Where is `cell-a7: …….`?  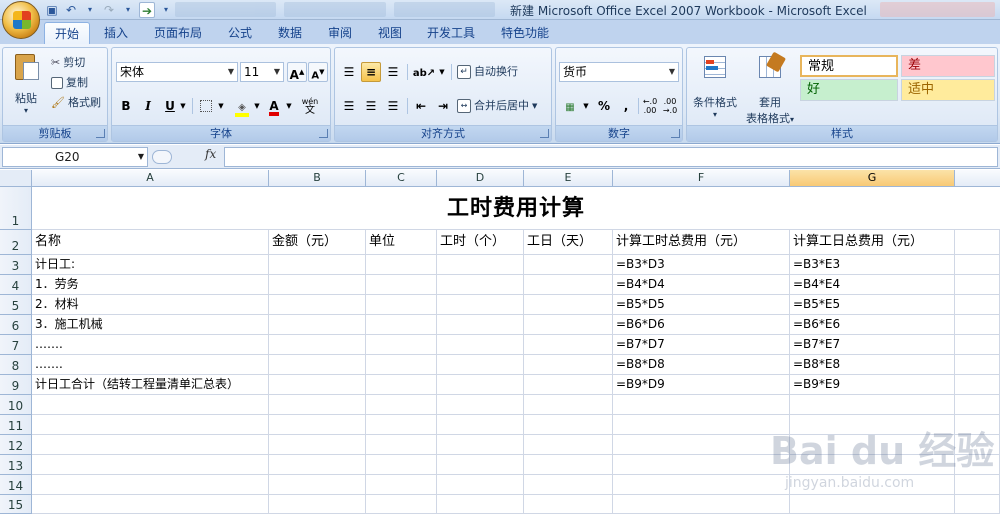 cell-a7: ……. is located at coordinates (150, 345).